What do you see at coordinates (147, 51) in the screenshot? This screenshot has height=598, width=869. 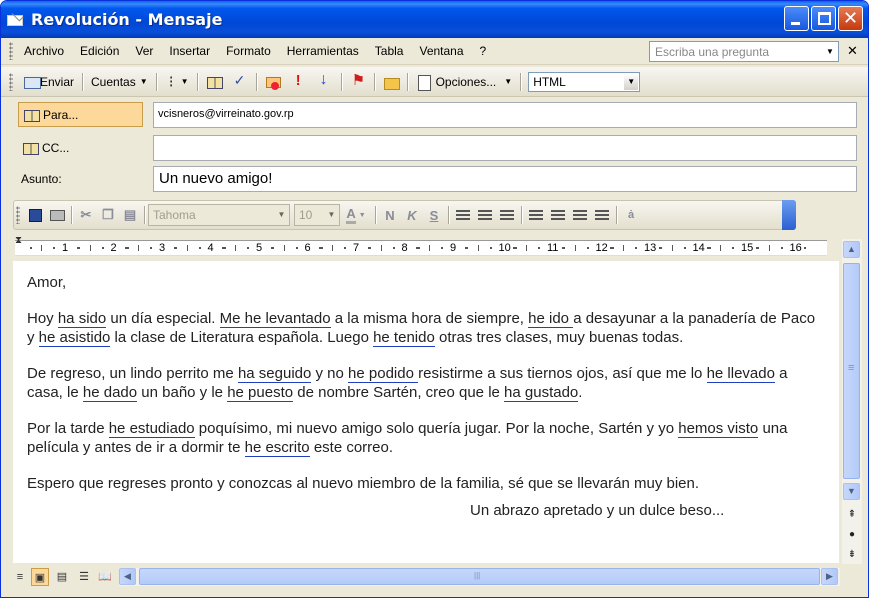 I see `menu-ver: Ver` at bounding box center [147, 51].